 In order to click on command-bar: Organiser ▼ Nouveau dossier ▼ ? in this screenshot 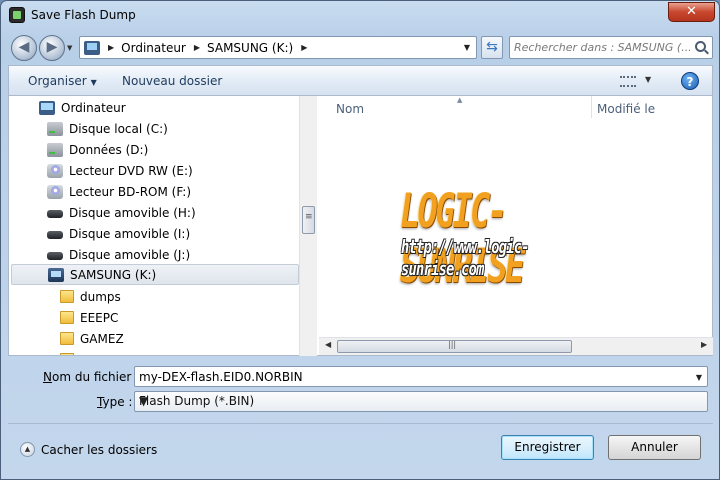, I will do `click(360, 80)`.